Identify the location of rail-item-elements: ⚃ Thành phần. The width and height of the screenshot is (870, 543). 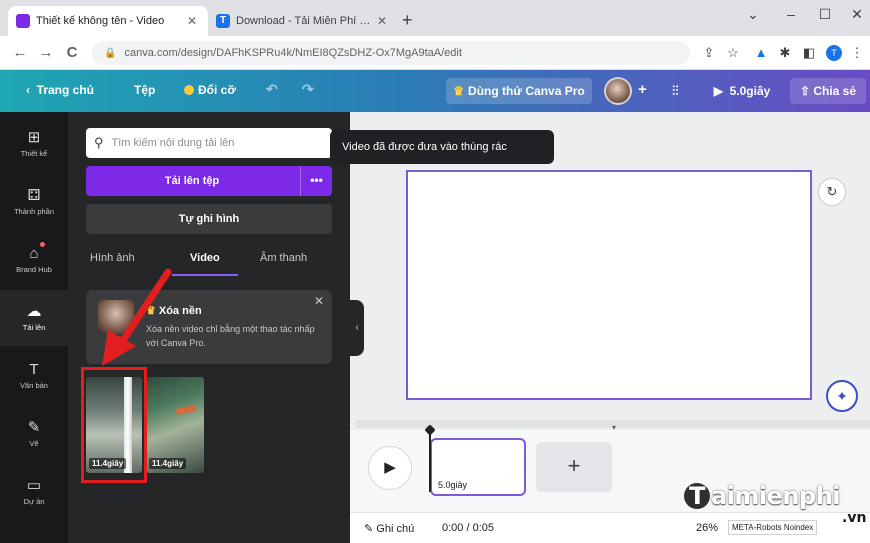
(34, 202).